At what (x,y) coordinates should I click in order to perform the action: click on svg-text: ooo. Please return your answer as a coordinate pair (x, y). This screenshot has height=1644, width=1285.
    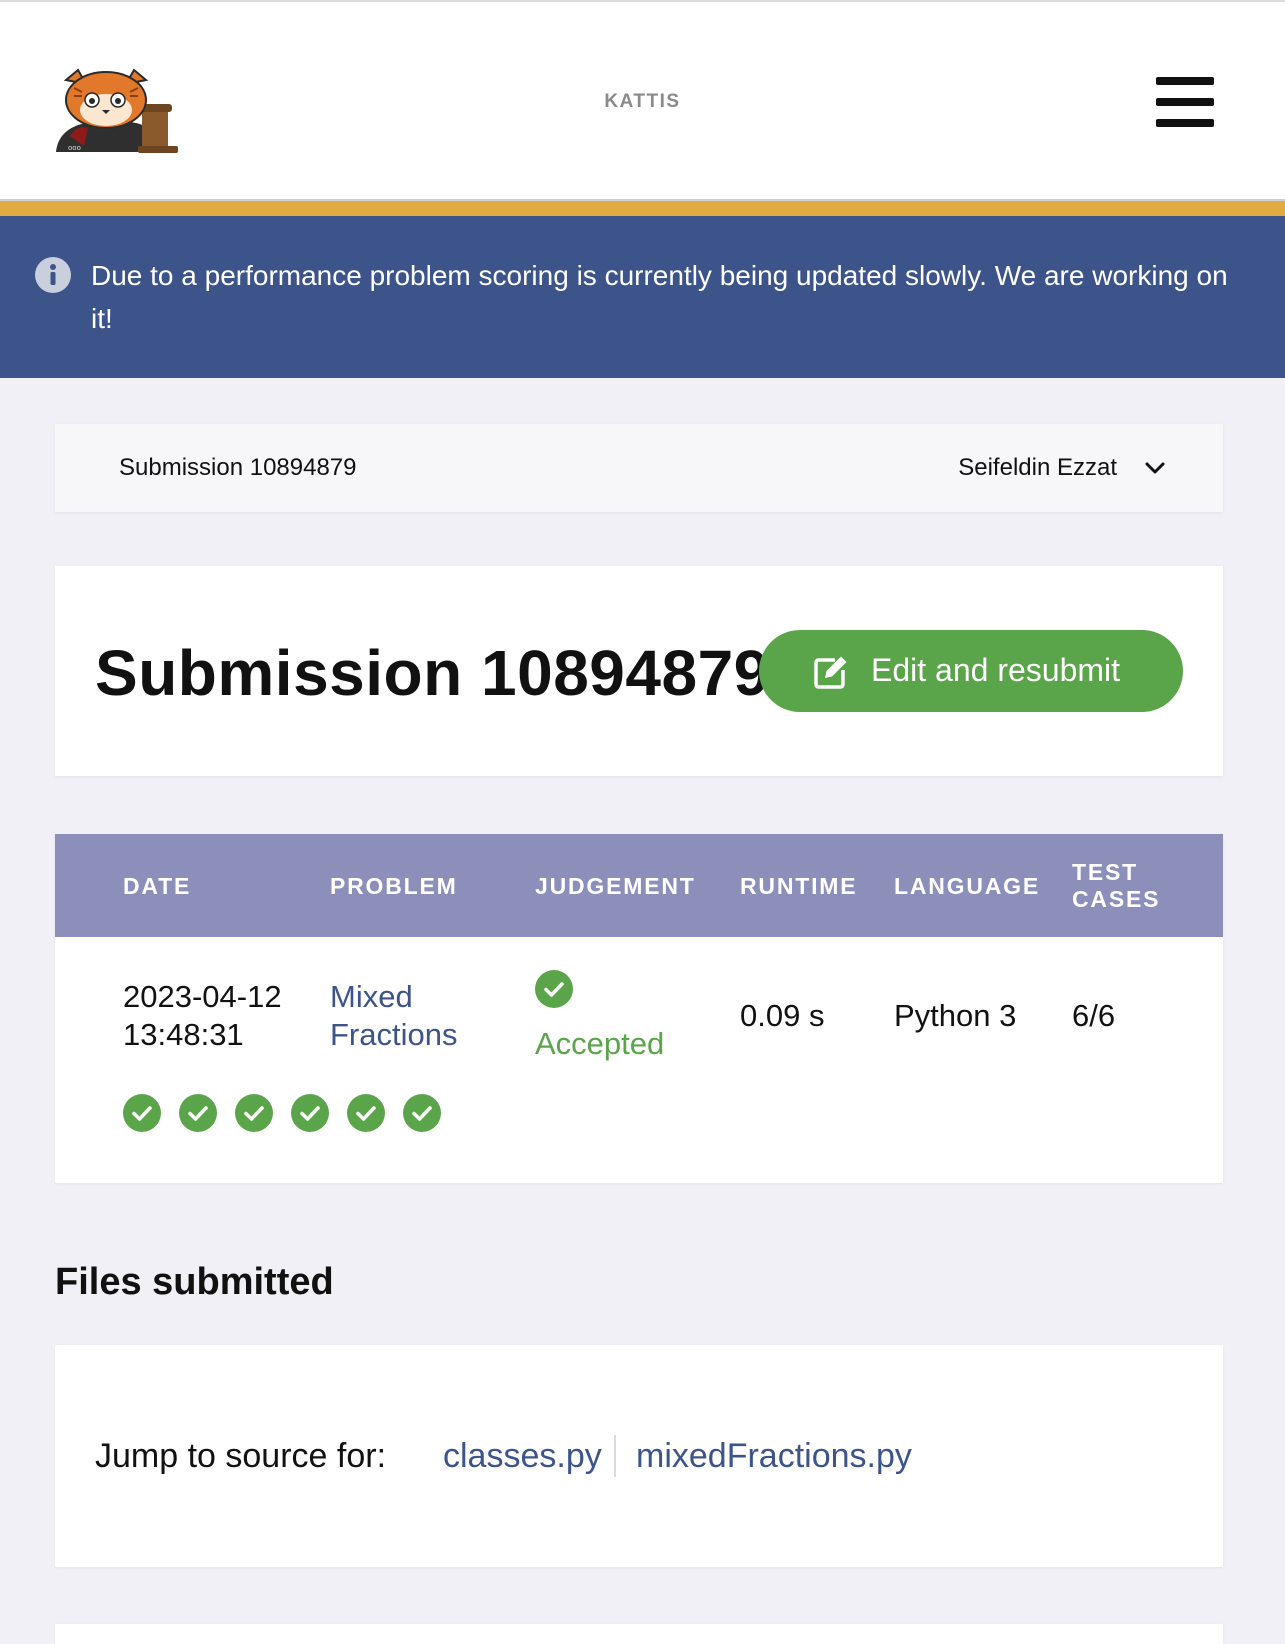
    Looking at the image, I should click on (74, 148).